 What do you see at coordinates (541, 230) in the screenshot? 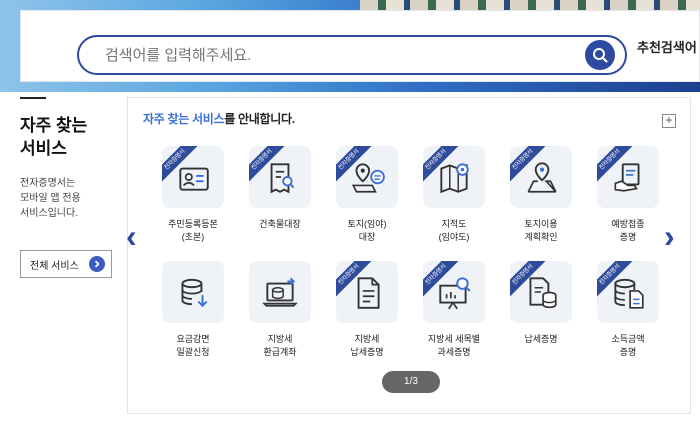
I see `service-label: 토지이용 계획확인` at bounding box center [541, 230].